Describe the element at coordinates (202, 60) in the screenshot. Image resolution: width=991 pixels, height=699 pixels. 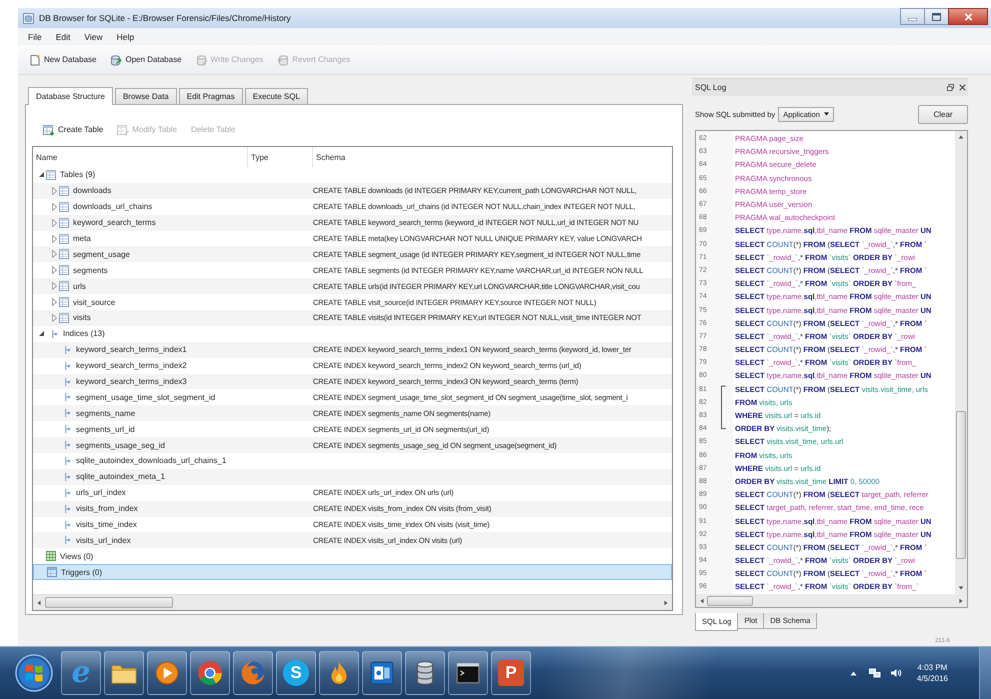
I see `database-pencil-icon` at that location.